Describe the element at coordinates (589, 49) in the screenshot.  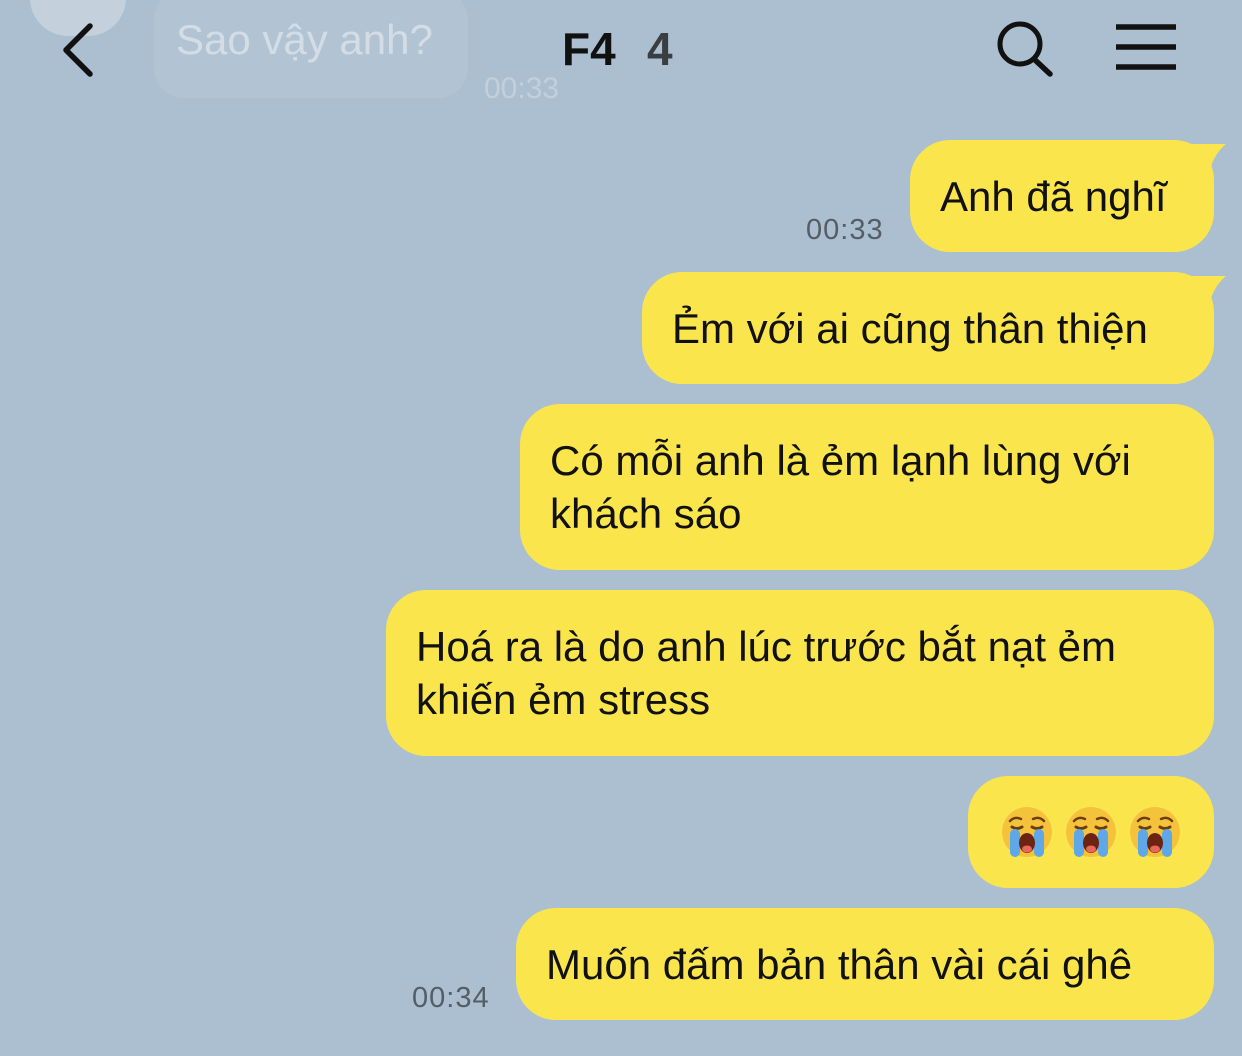
I see `chat-title: F4` at that location.